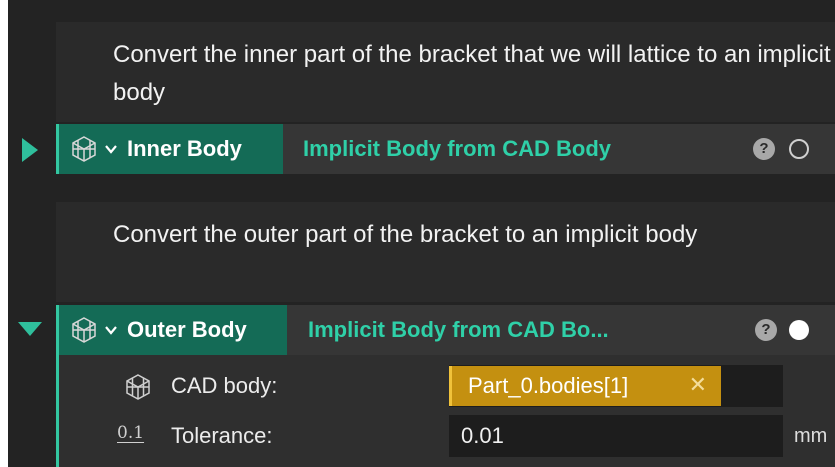 The image size is (835, 467). Describe the element at coordinates (548, 385) in the screenshot. I see `cad-body-value: Part_0.bodies[1]` at that location.